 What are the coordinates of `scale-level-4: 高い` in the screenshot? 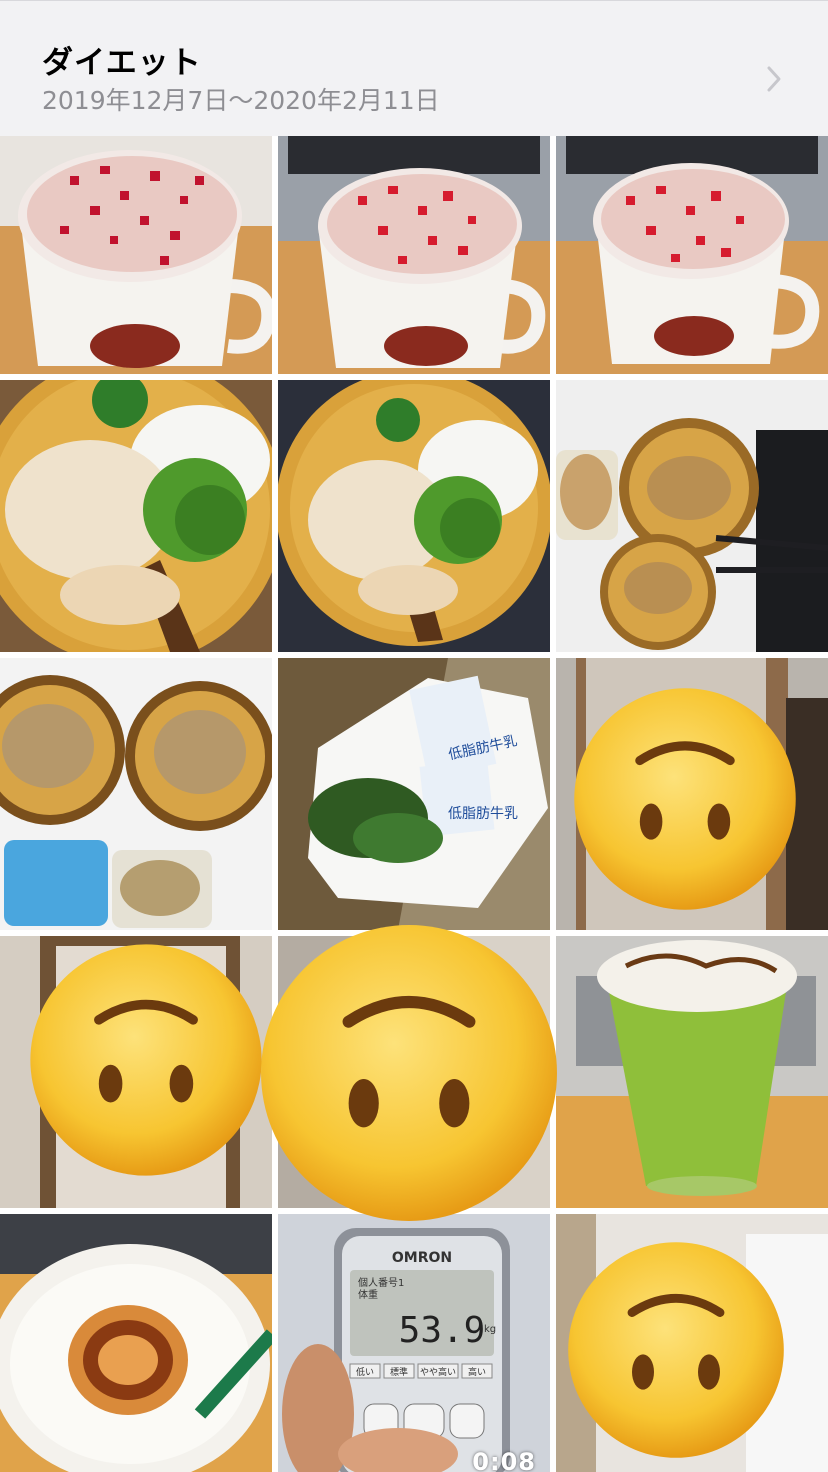 It's located at (477, 1372).